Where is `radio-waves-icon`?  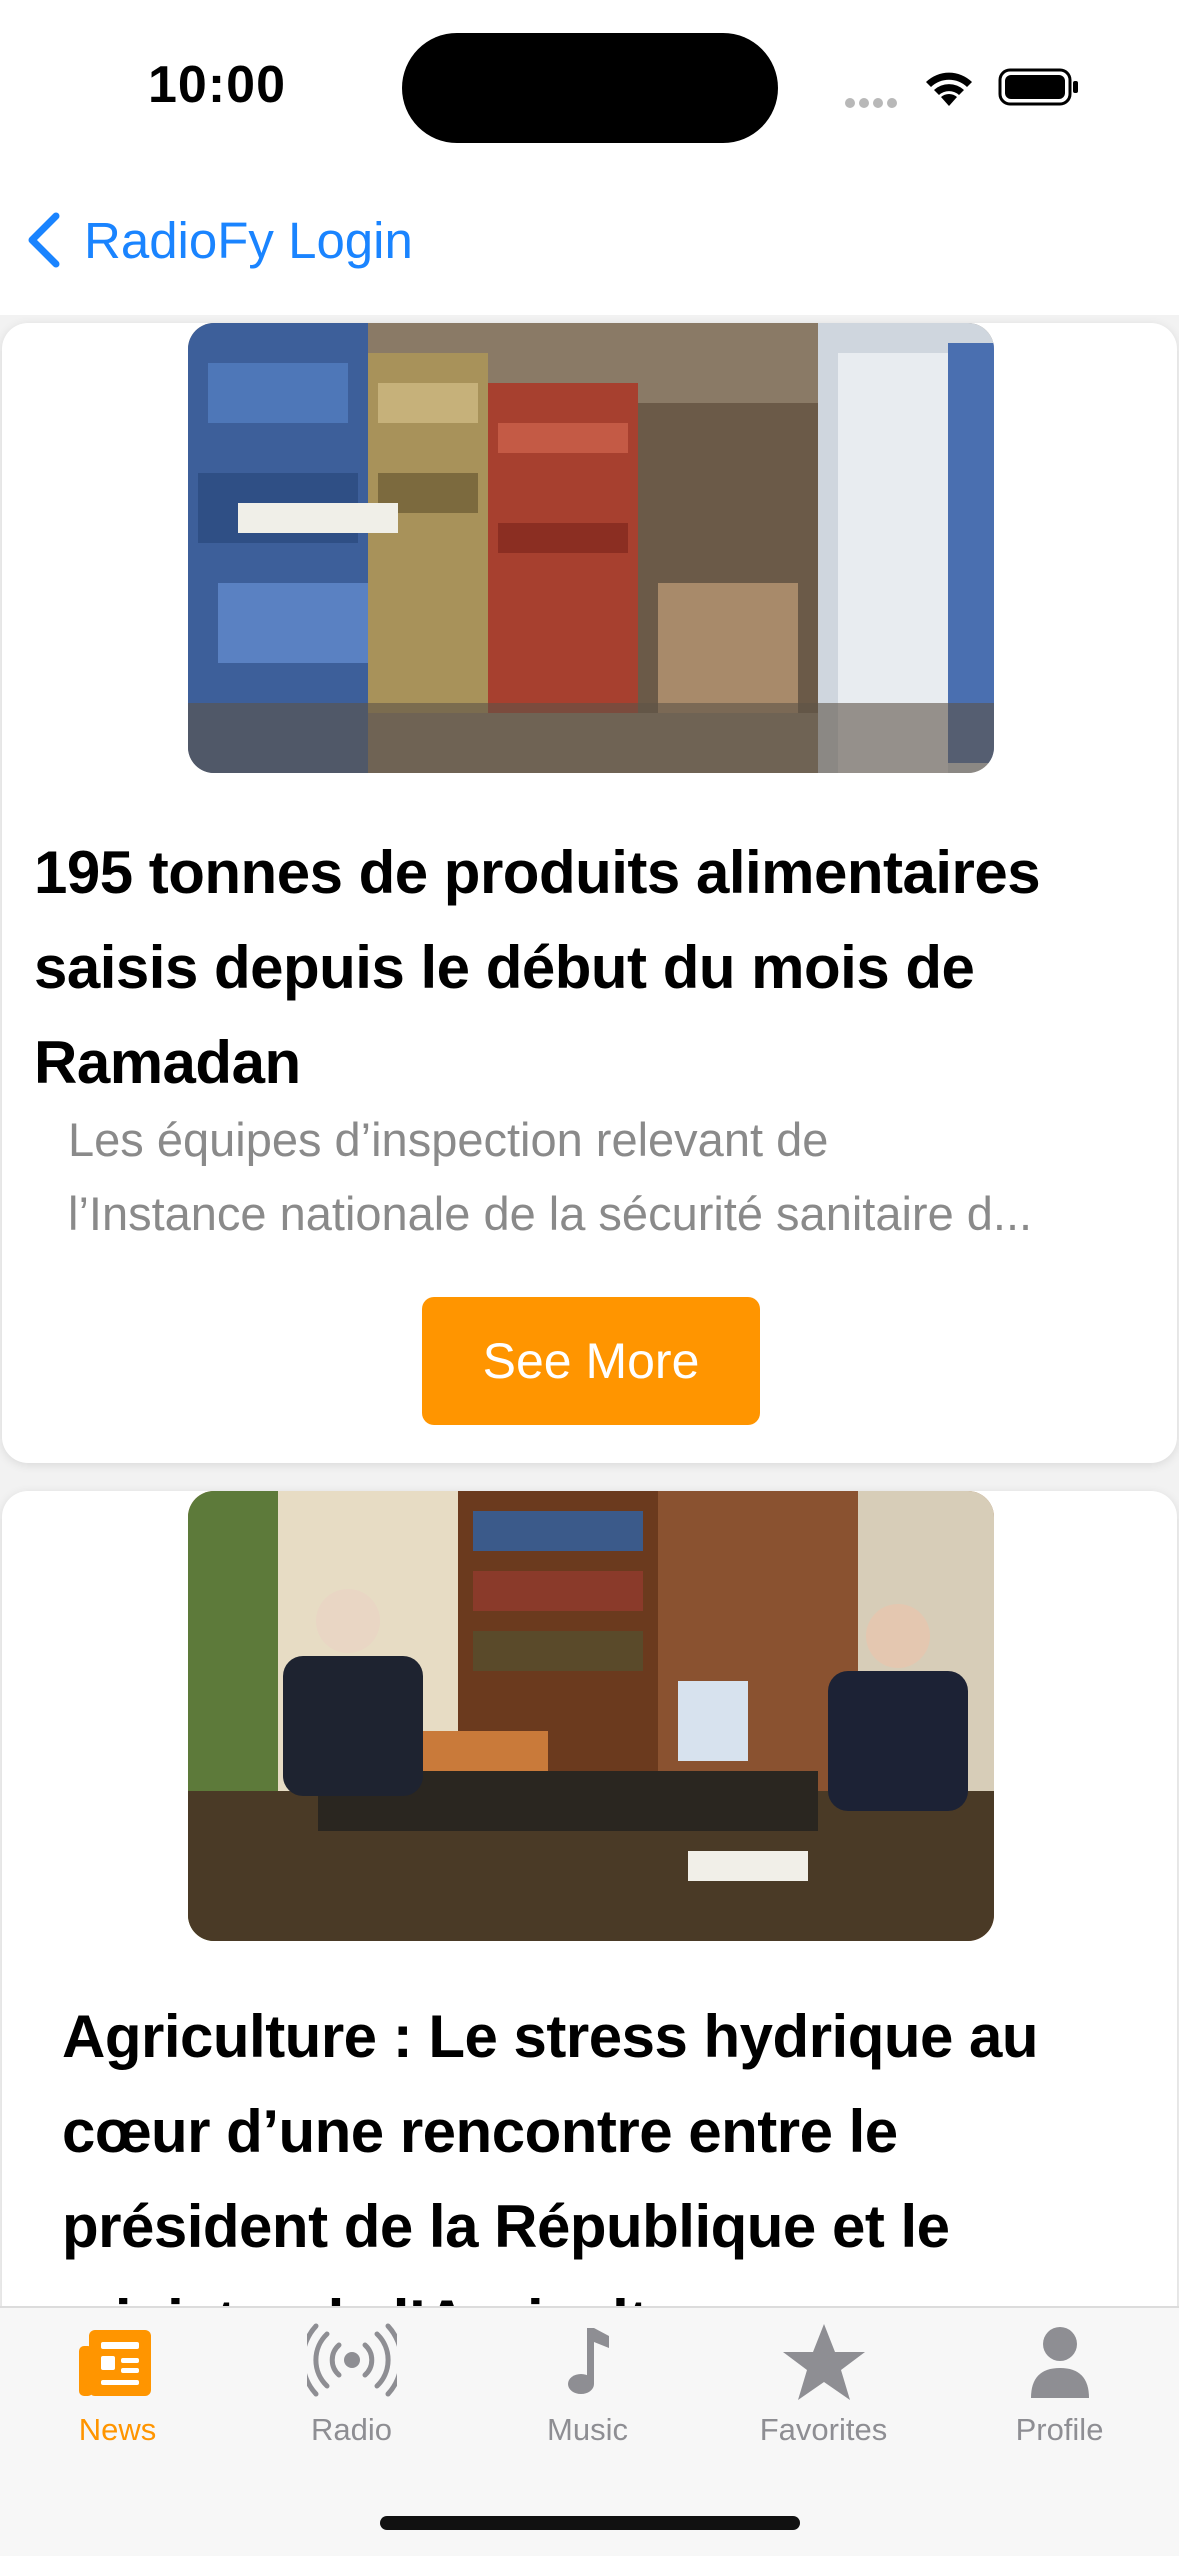 radio-waves-icon is located at coordinates (351, 2360).